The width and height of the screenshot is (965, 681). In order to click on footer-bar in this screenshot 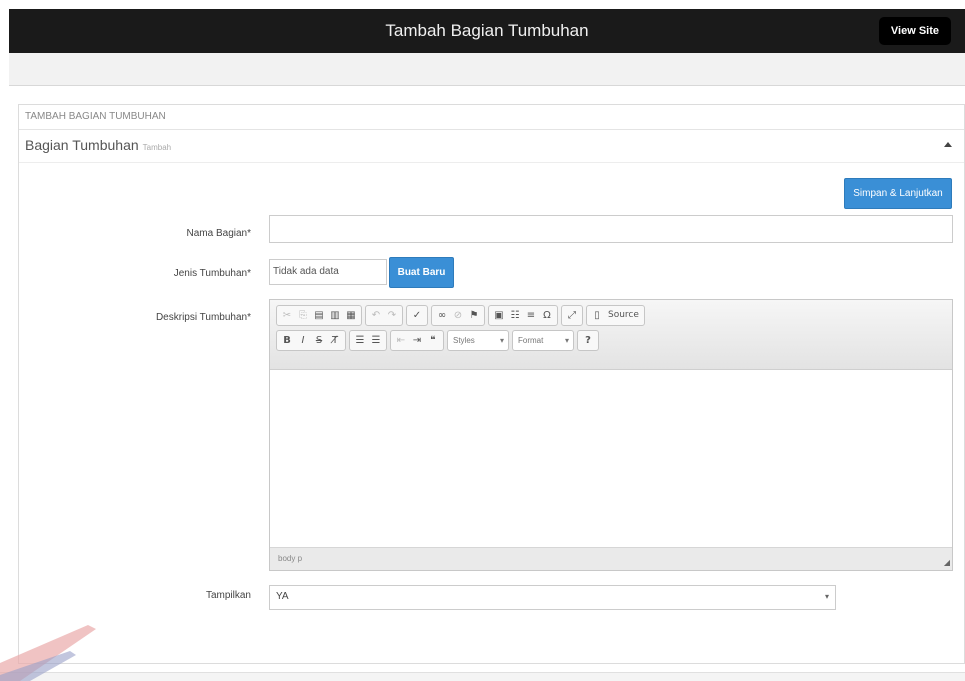, I will do `click(482, 676)`.